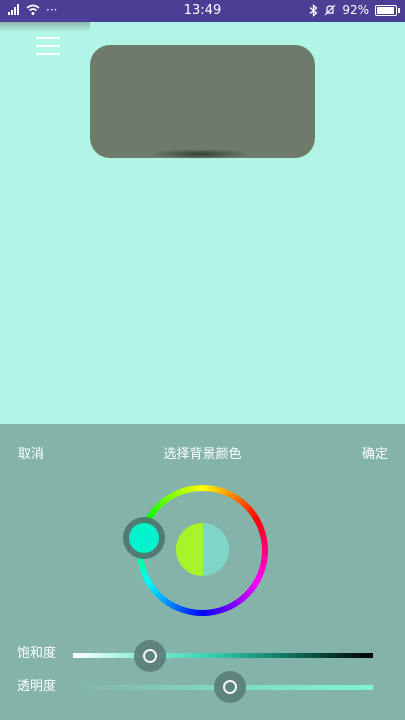 The height and width of the screenshot is (720, 405). Describe the element at coordinates (202, 11) in the screenshot. I see `status-bar: ··· 13:49 92%` at that location.